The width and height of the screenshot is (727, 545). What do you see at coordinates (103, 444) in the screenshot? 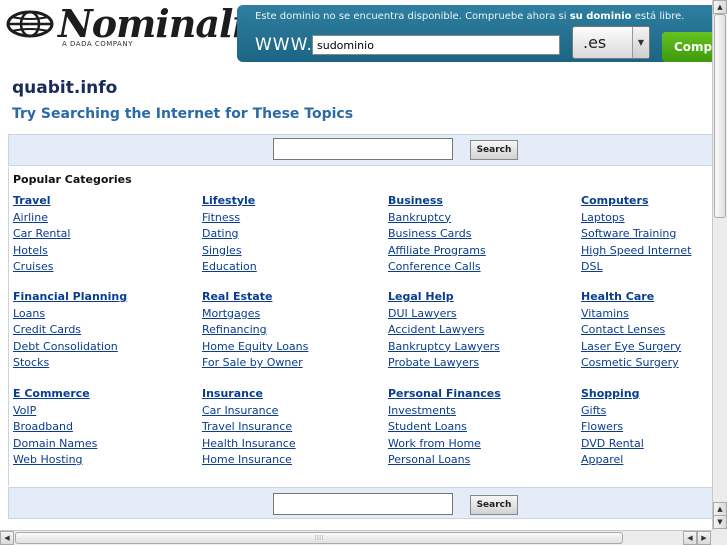
I see `category-link: Domain Names` at bounding box center [103, 444].